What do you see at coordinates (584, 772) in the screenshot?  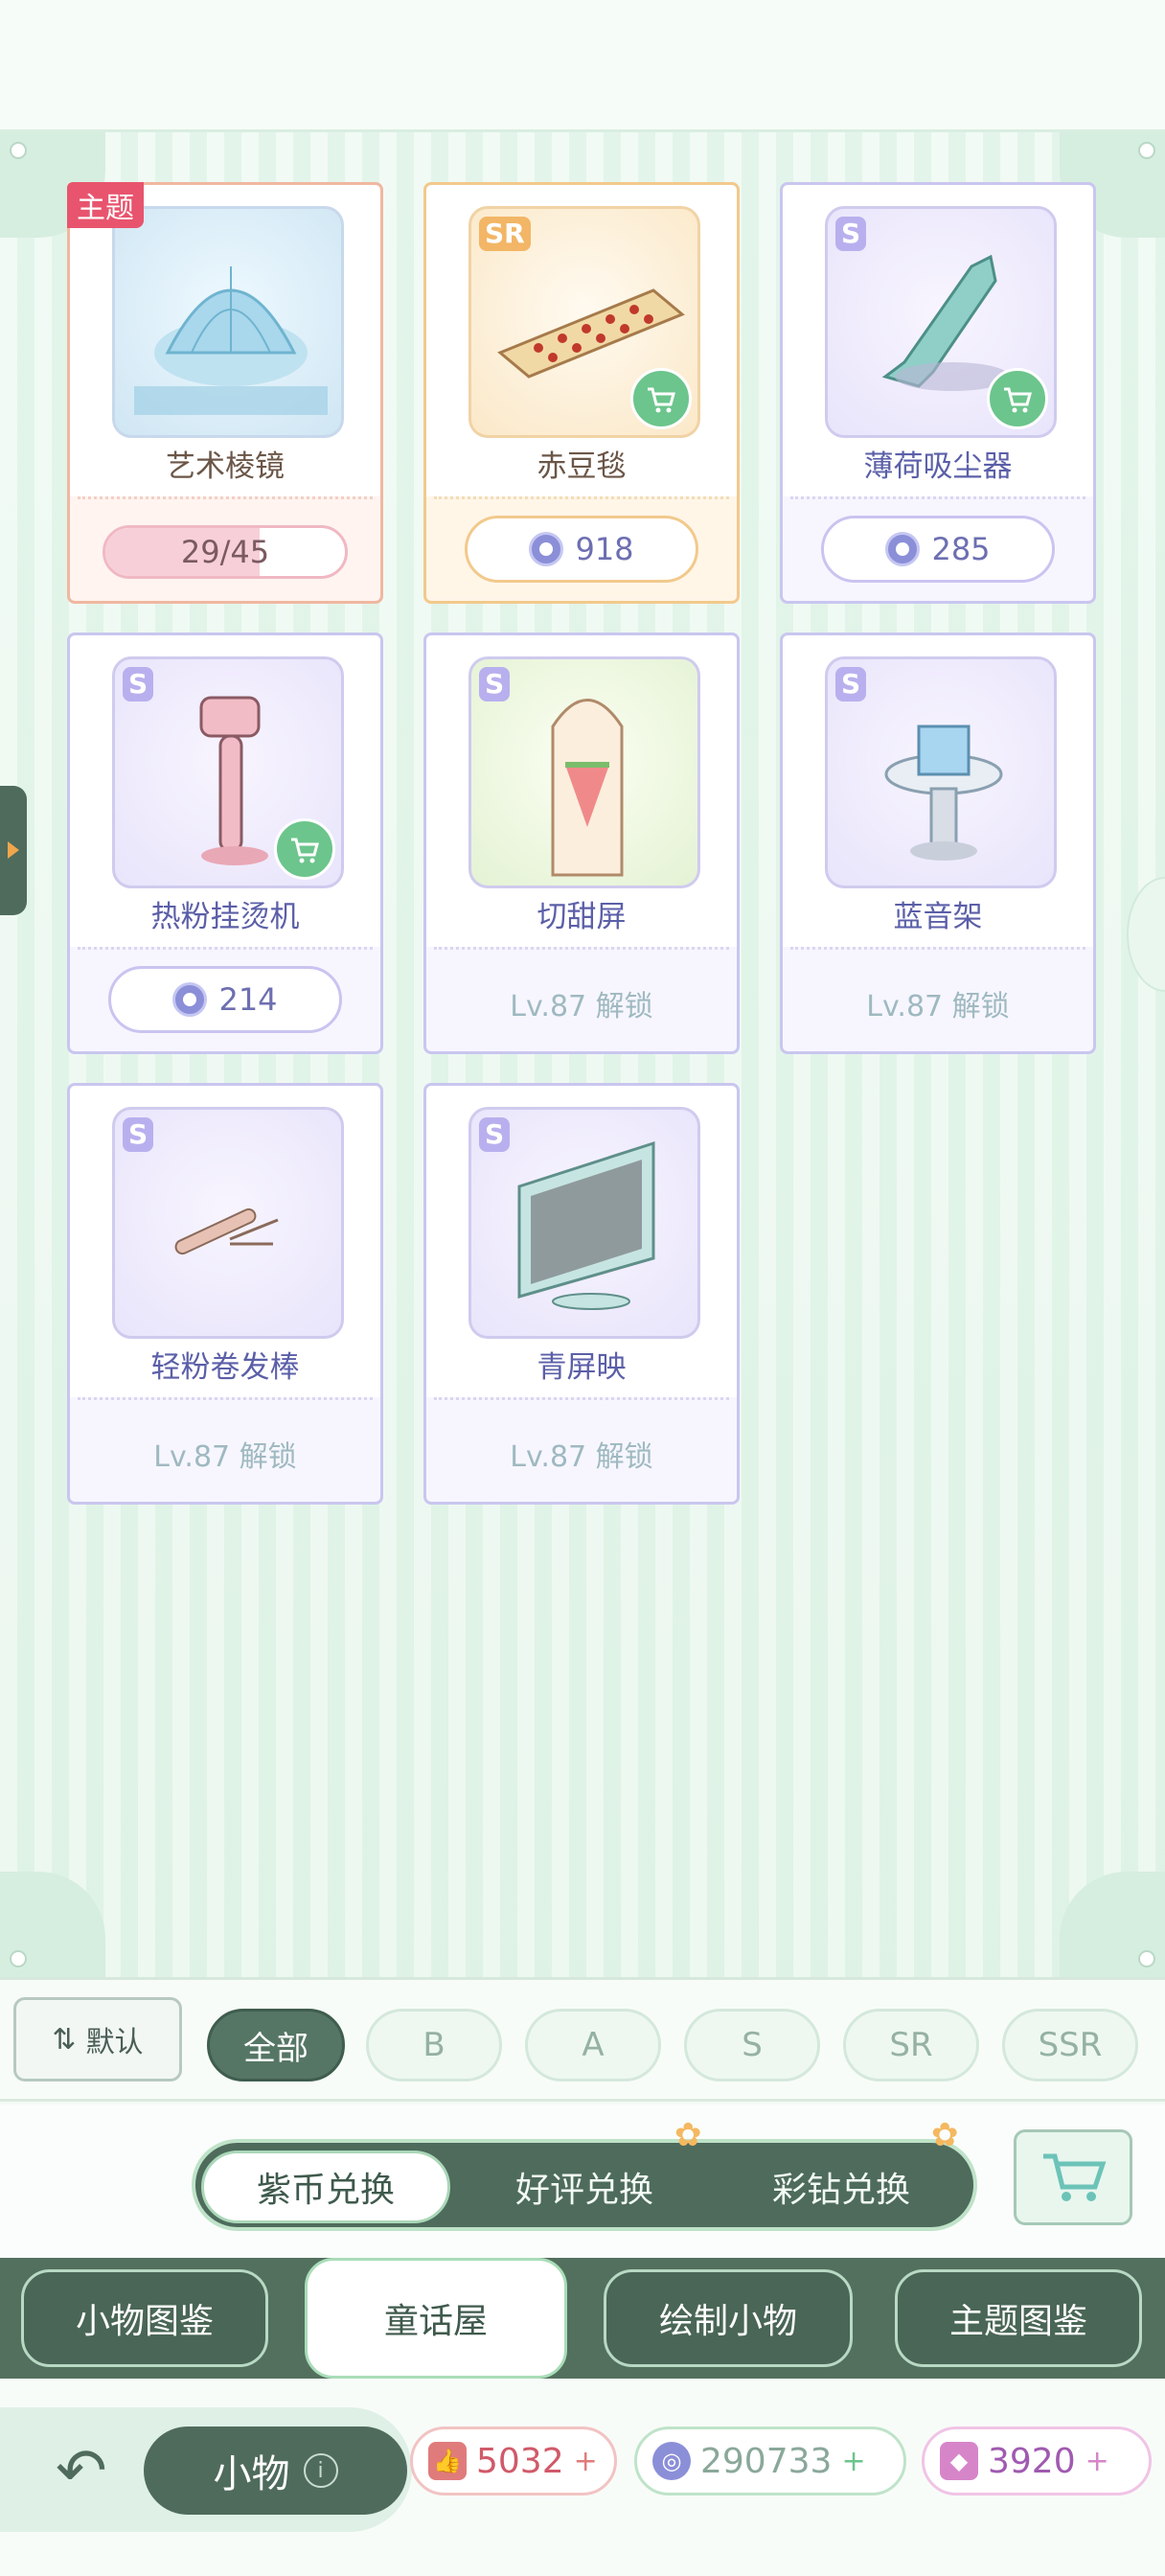 I see `item-image-screen: S` at bounding box center [584, 772].